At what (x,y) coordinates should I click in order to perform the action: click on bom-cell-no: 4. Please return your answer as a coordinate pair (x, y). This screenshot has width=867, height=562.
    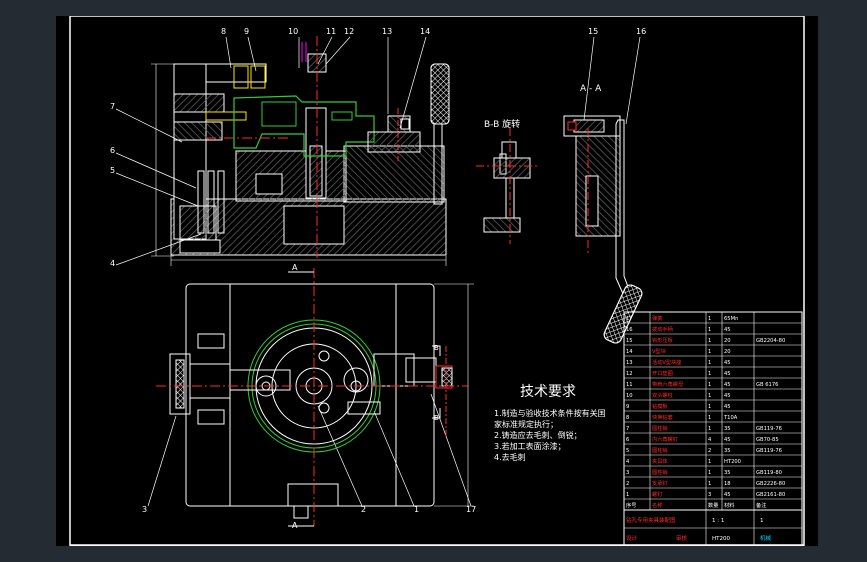
    Looking at the image, I should click on (628, 462).